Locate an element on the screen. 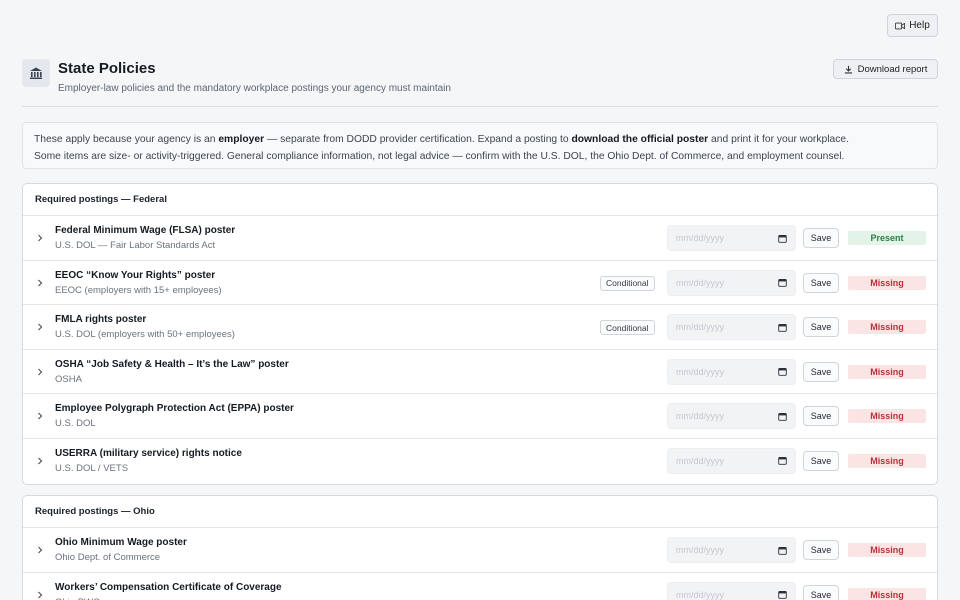 Image resolution: width=960 pixels, height=600 pixels. header-divider is located at coordinates (480, 106).